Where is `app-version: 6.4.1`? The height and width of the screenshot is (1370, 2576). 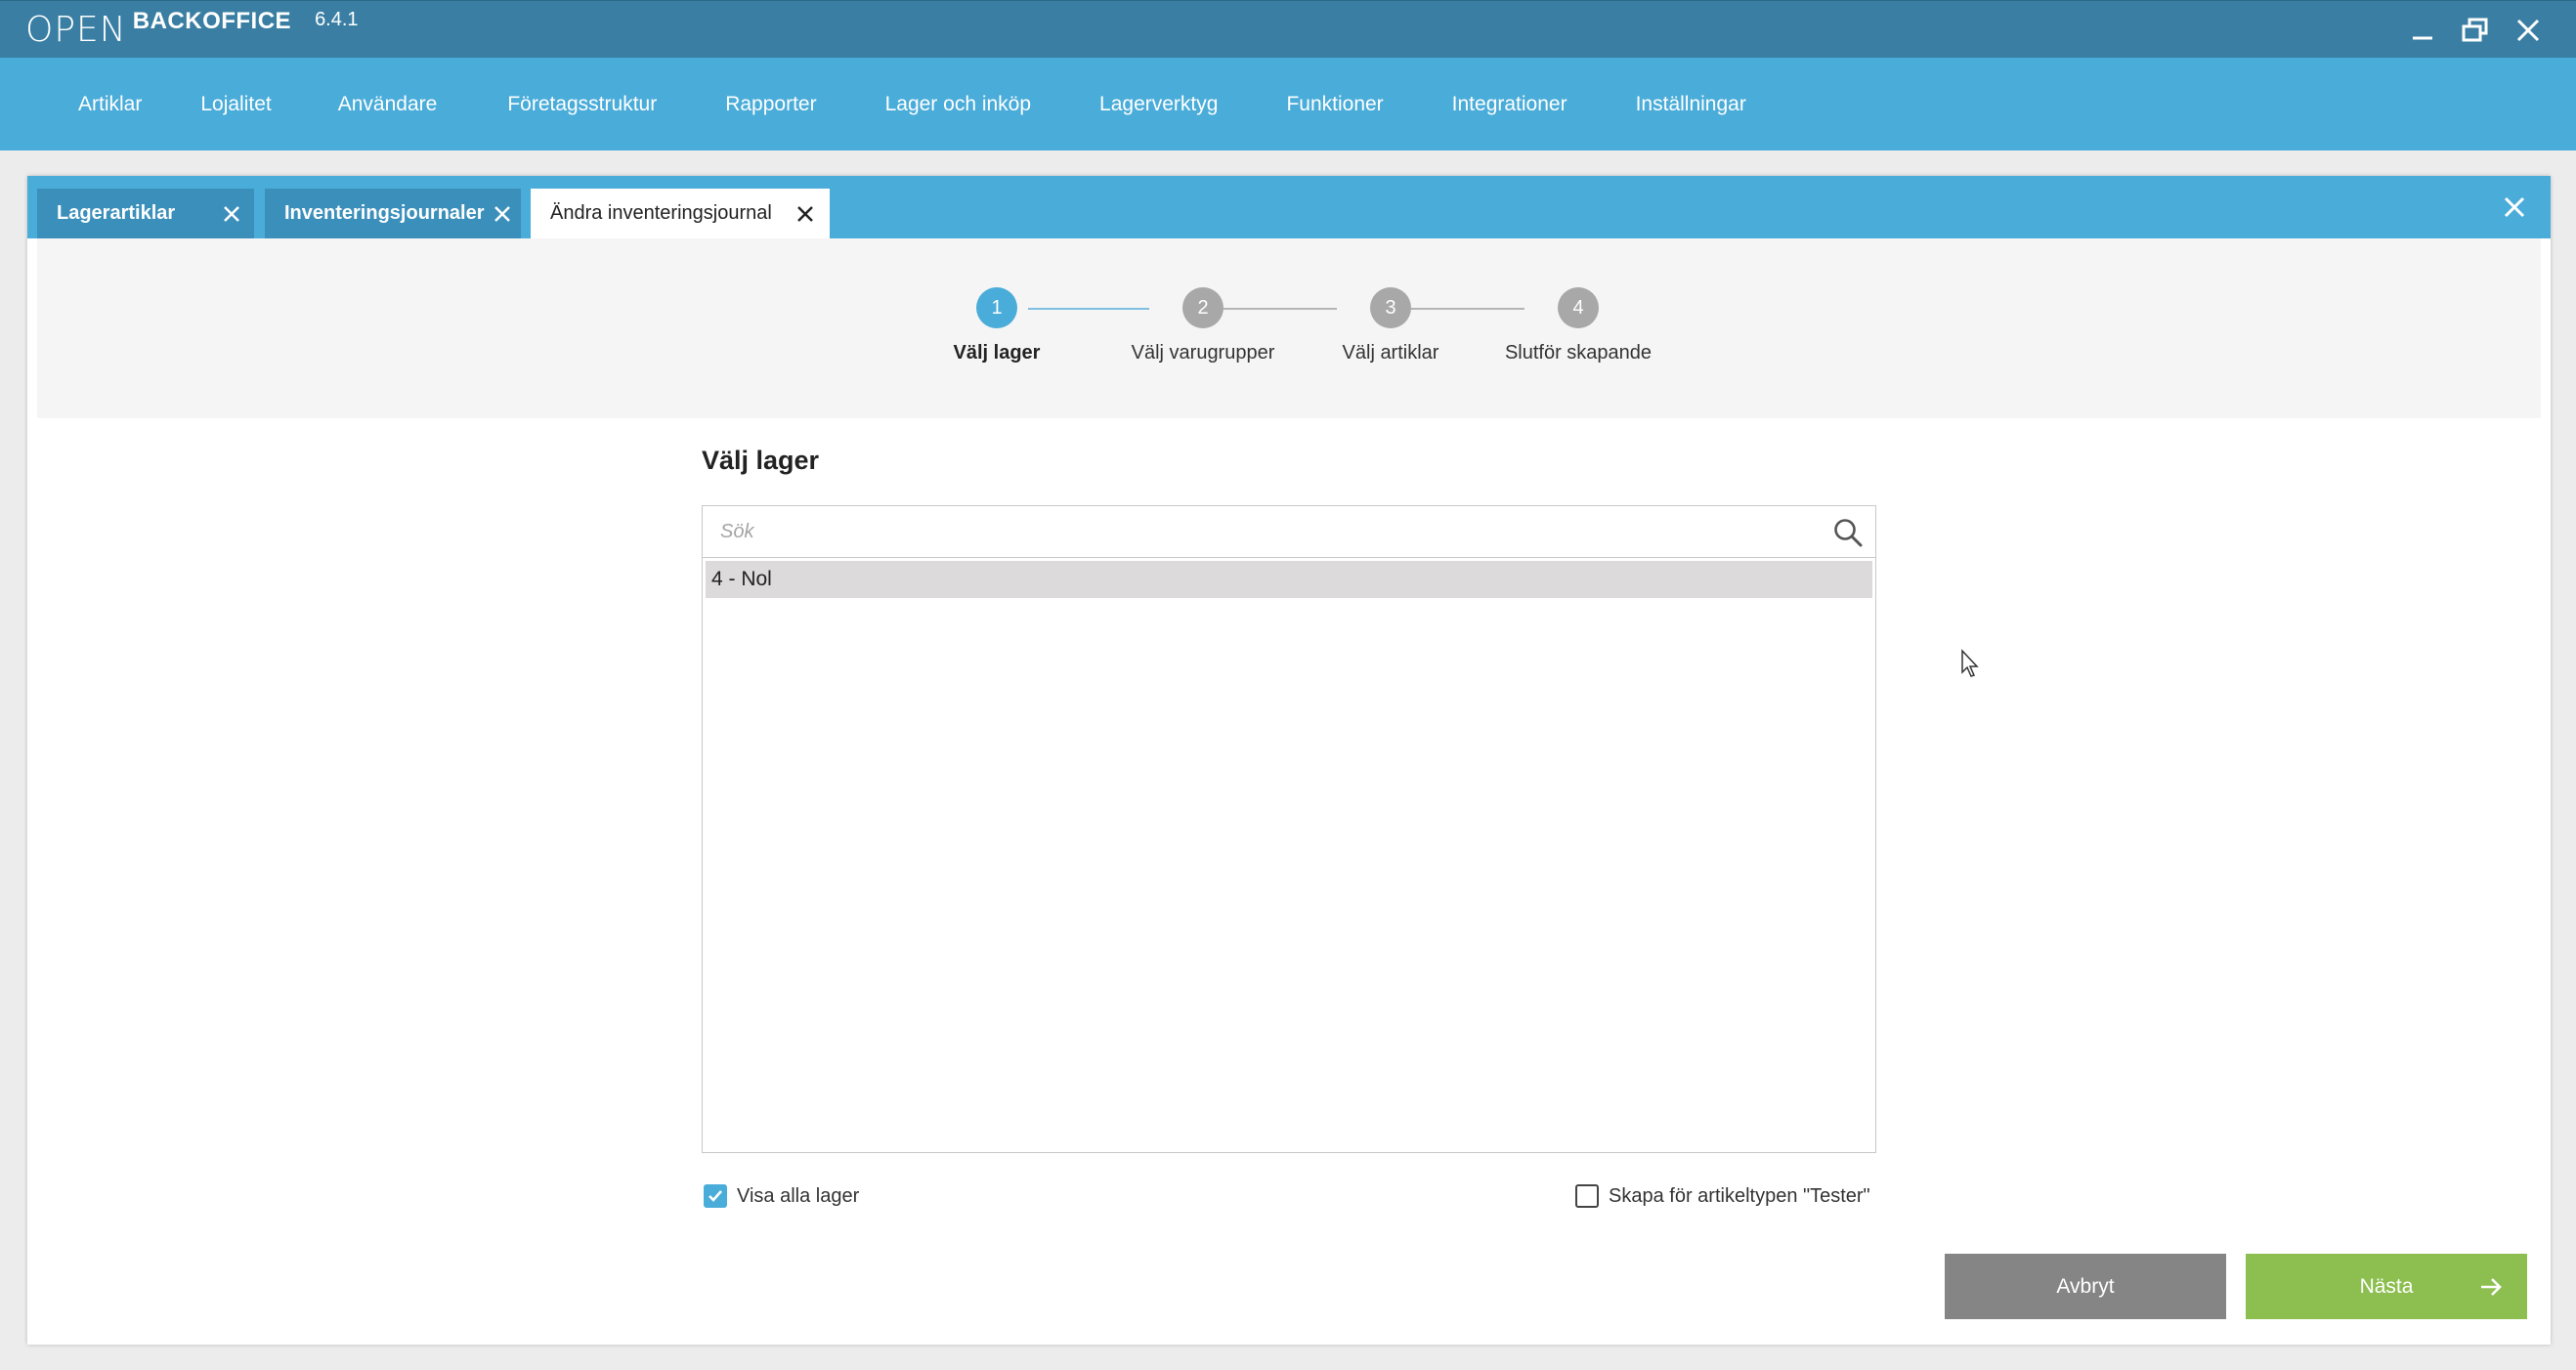 app-version: 6.4.1 is located at coordinates (337, 19).